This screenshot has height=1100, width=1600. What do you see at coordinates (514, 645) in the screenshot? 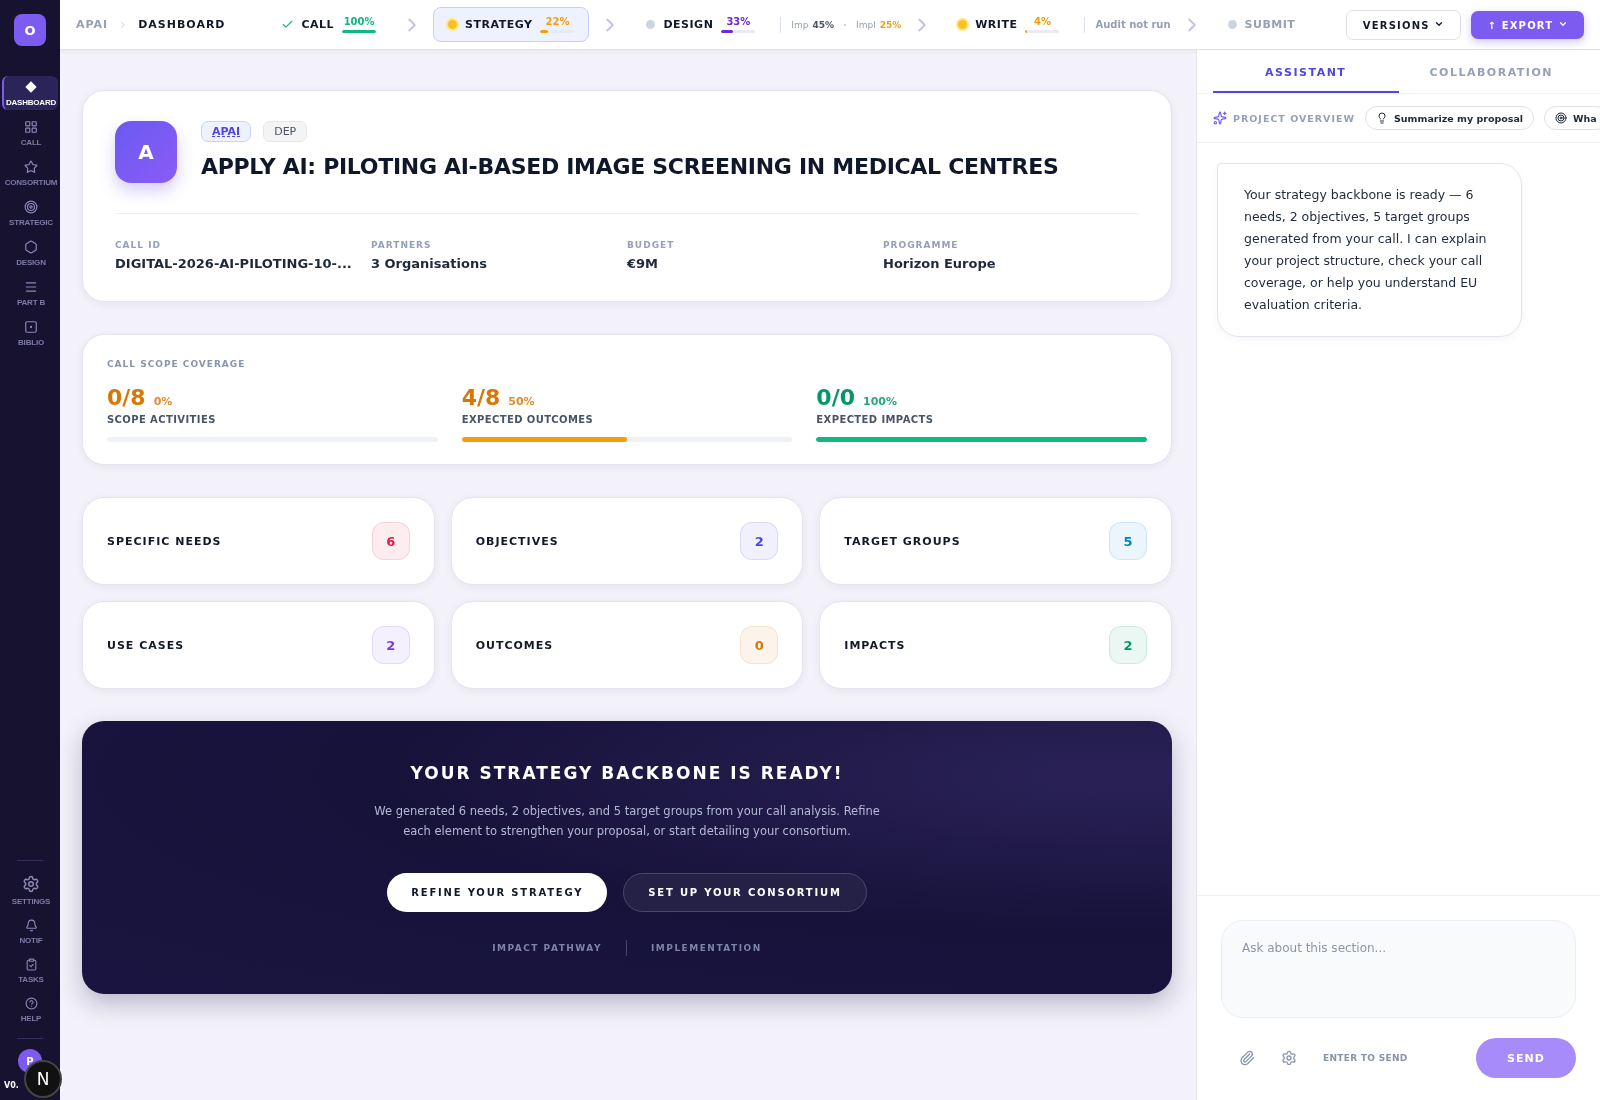
I see `stat-label: OUTCOMES` at bounding box center [514, 645].